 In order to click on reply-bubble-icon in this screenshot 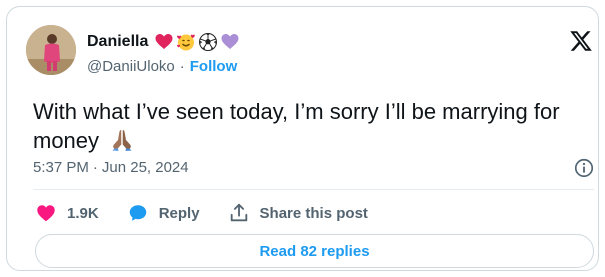, I will do `click(137, 213)`.